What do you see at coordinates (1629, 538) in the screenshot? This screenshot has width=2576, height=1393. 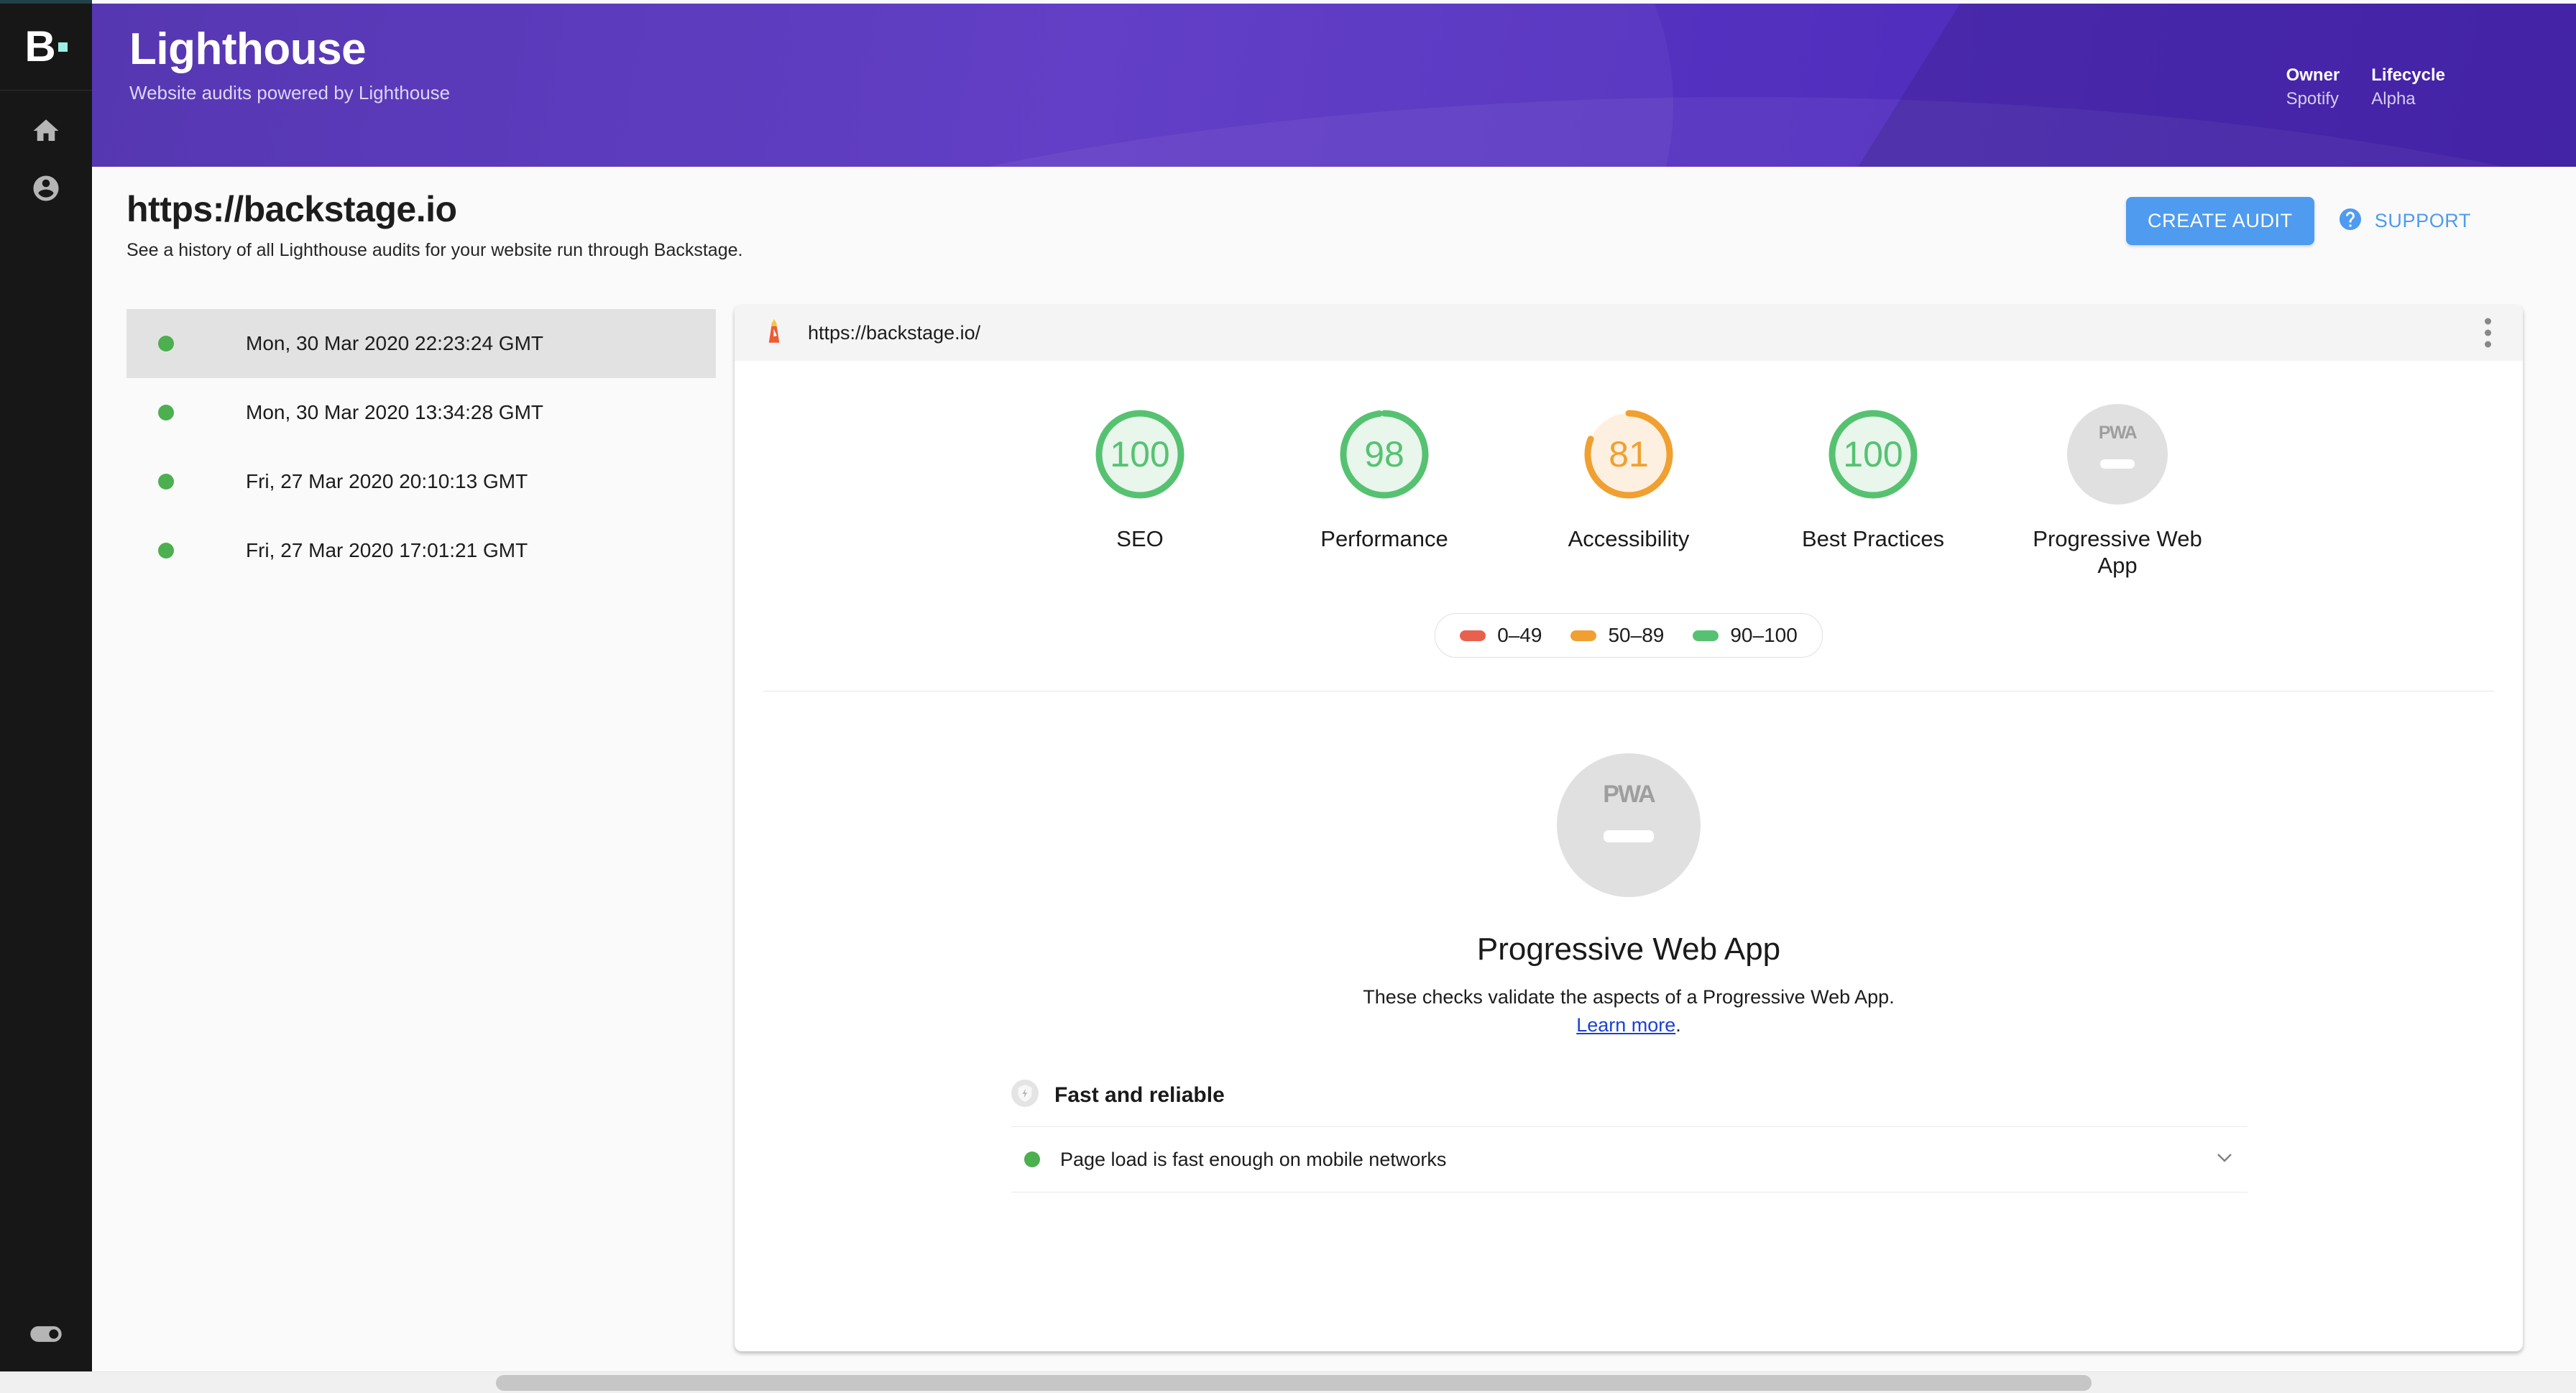 I see `score-label: Accessibility` at bounding box center [1629, 538].